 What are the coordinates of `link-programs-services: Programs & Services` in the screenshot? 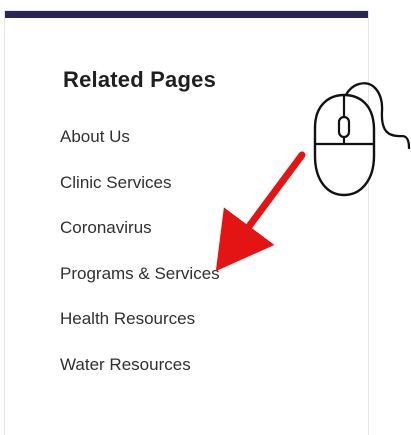 It's located at (140, 288).